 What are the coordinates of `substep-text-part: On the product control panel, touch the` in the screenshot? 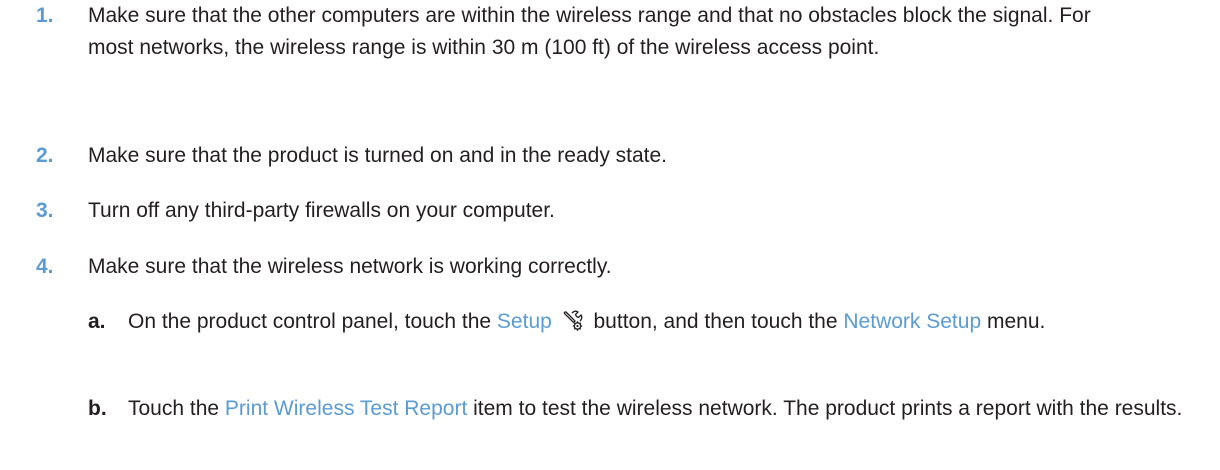 It's located at (310, 321).